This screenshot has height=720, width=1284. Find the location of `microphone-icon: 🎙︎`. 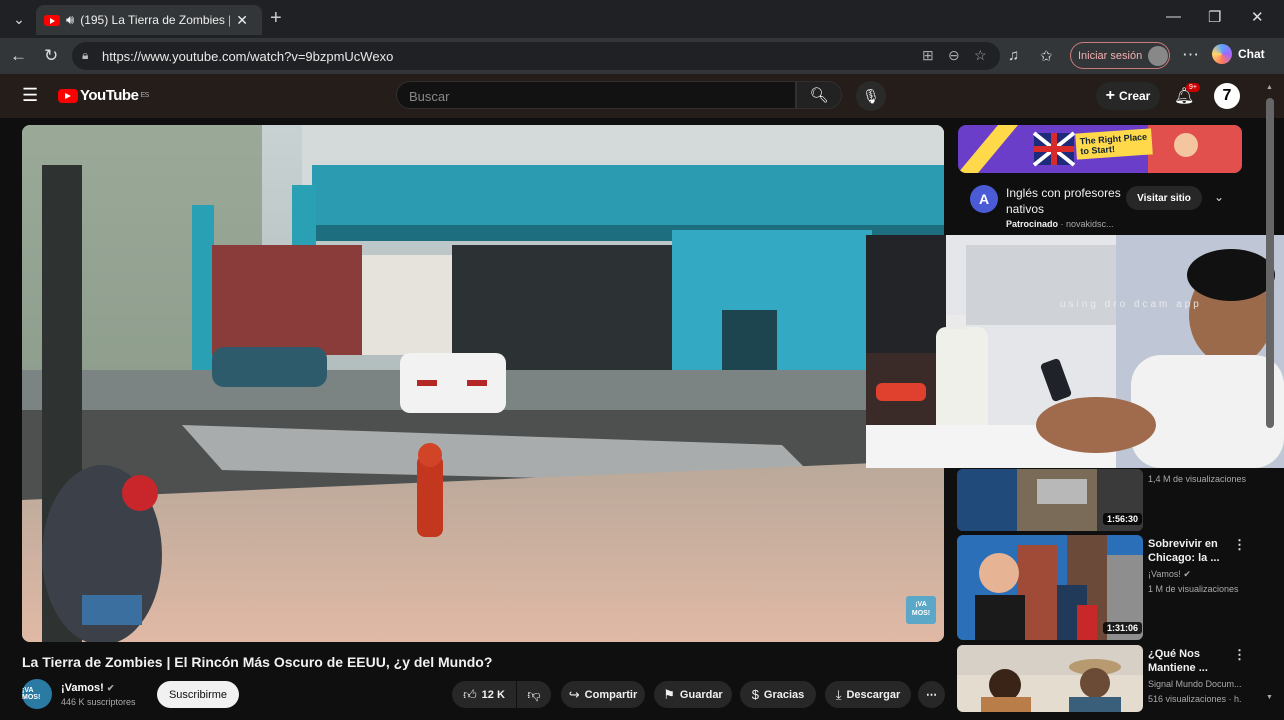

microphone-icon: 🎙︎ is located at coordinates (871, 95).